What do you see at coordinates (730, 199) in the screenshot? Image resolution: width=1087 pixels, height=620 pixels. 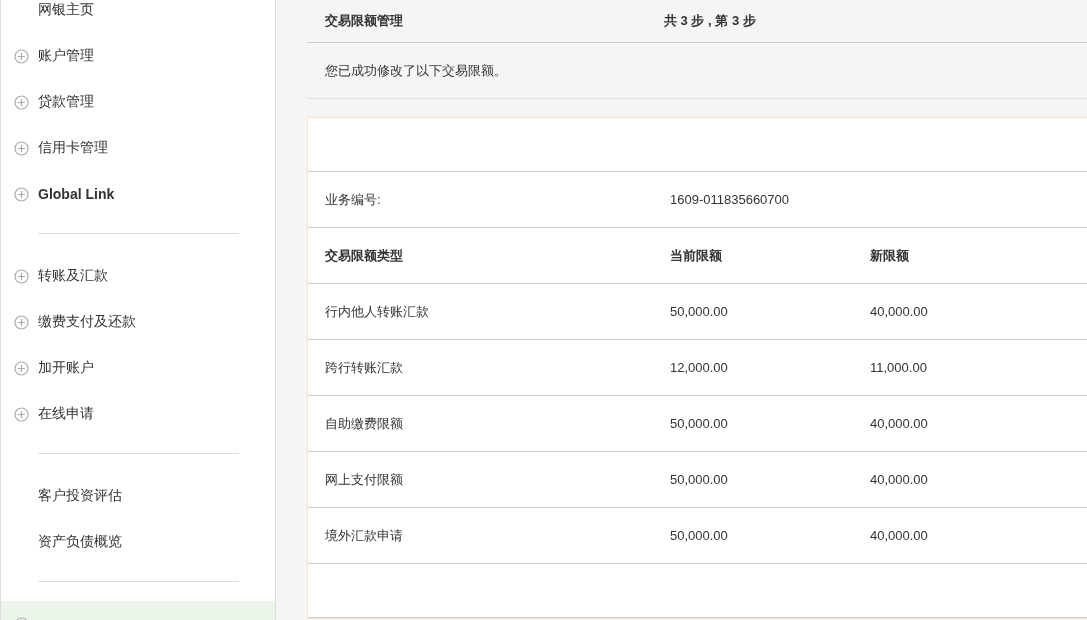 I see `reference-number: 1609-011835660700` at bounding box center [730, 199].